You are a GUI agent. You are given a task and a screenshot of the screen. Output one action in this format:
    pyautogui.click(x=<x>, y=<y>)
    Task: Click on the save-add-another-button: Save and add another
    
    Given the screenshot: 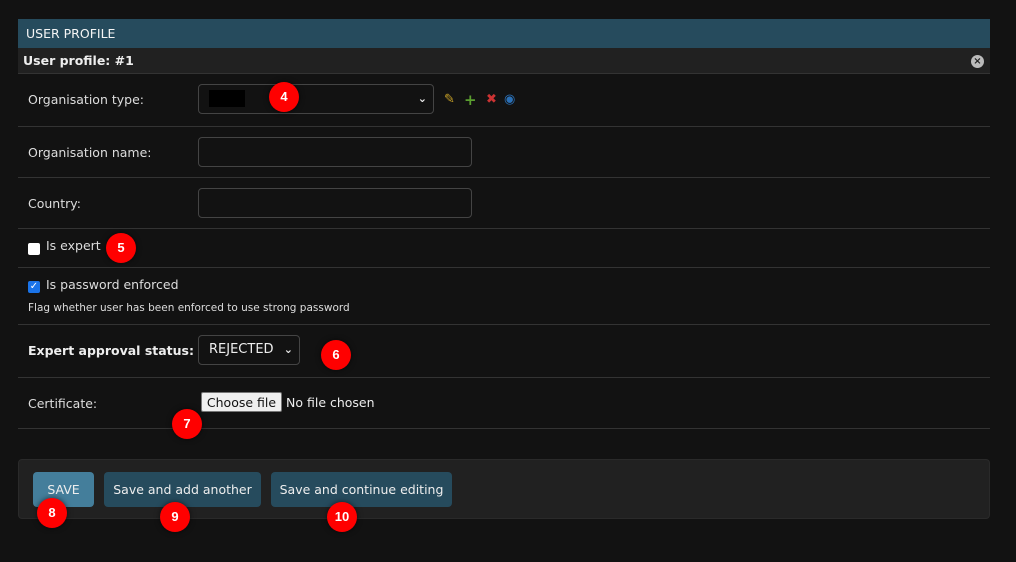 What is the action you would take?
    pyautogui.click(x=182, y=489)
    